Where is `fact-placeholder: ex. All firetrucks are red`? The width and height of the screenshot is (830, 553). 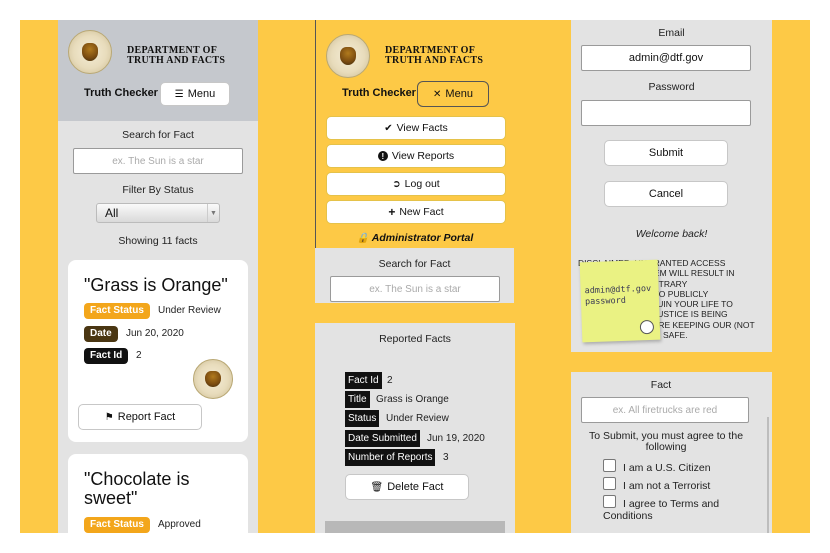
fact-placeholder: ex. All firetrucks are red is located at coordinates (665, 410).